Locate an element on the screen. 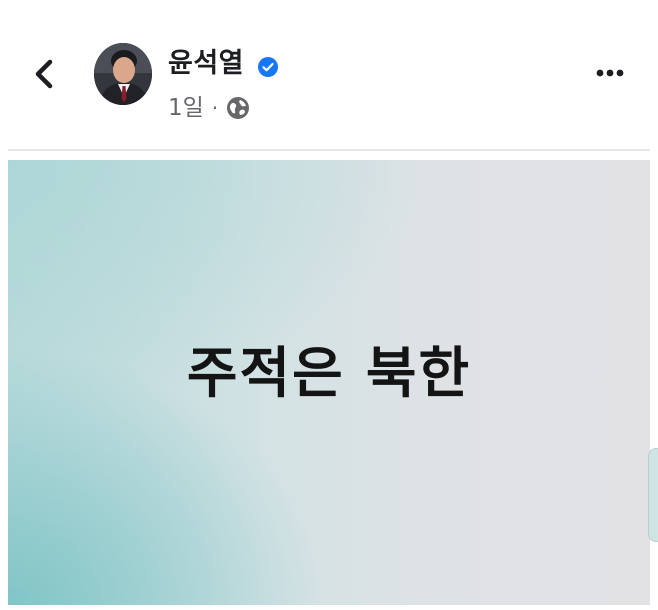 Image resolution: width=658 pixels, height=610 pixels. post-meta: 1일 · is located at coordinates (209, 108).